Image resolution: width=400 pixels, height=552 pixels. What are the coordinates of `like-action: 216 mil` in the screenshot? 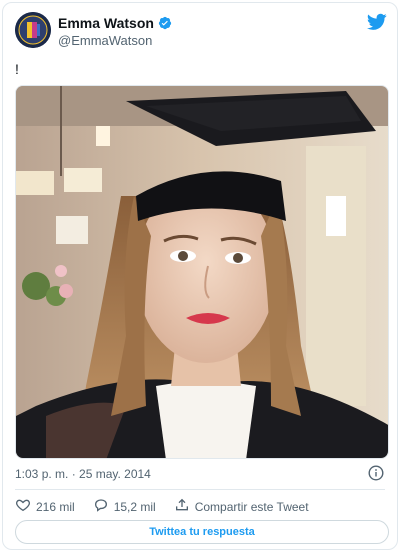 It's located at (45, 506).